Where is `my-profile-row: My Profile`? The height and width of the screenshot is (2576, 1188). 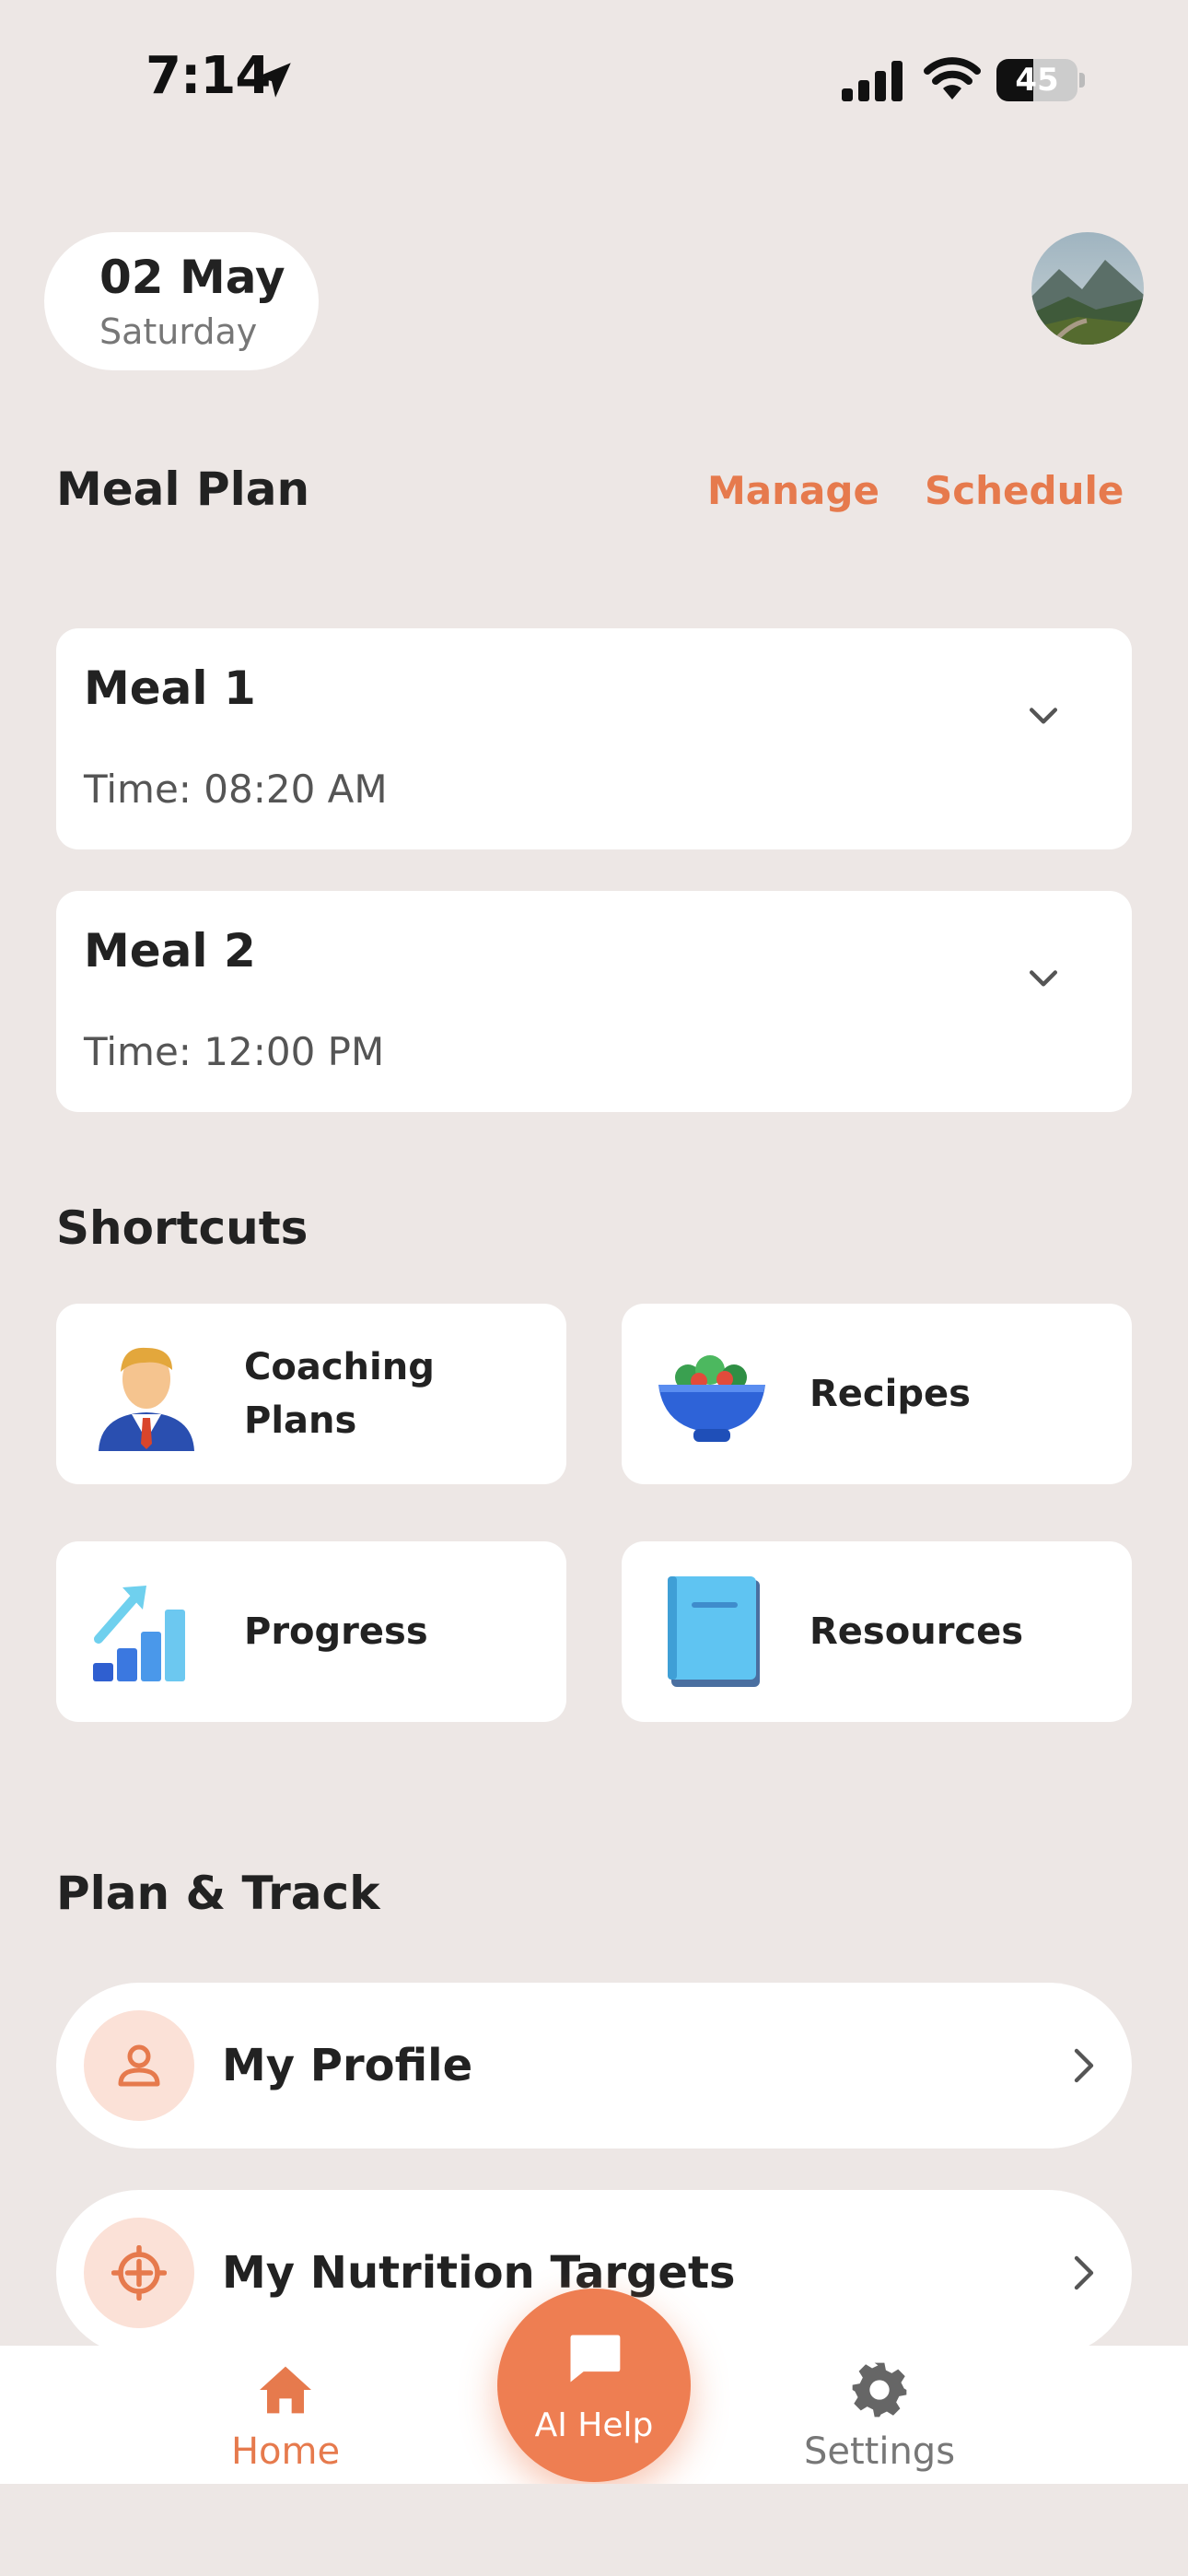 my-profile-row: My Profile is located at coordinates (594, 2066).